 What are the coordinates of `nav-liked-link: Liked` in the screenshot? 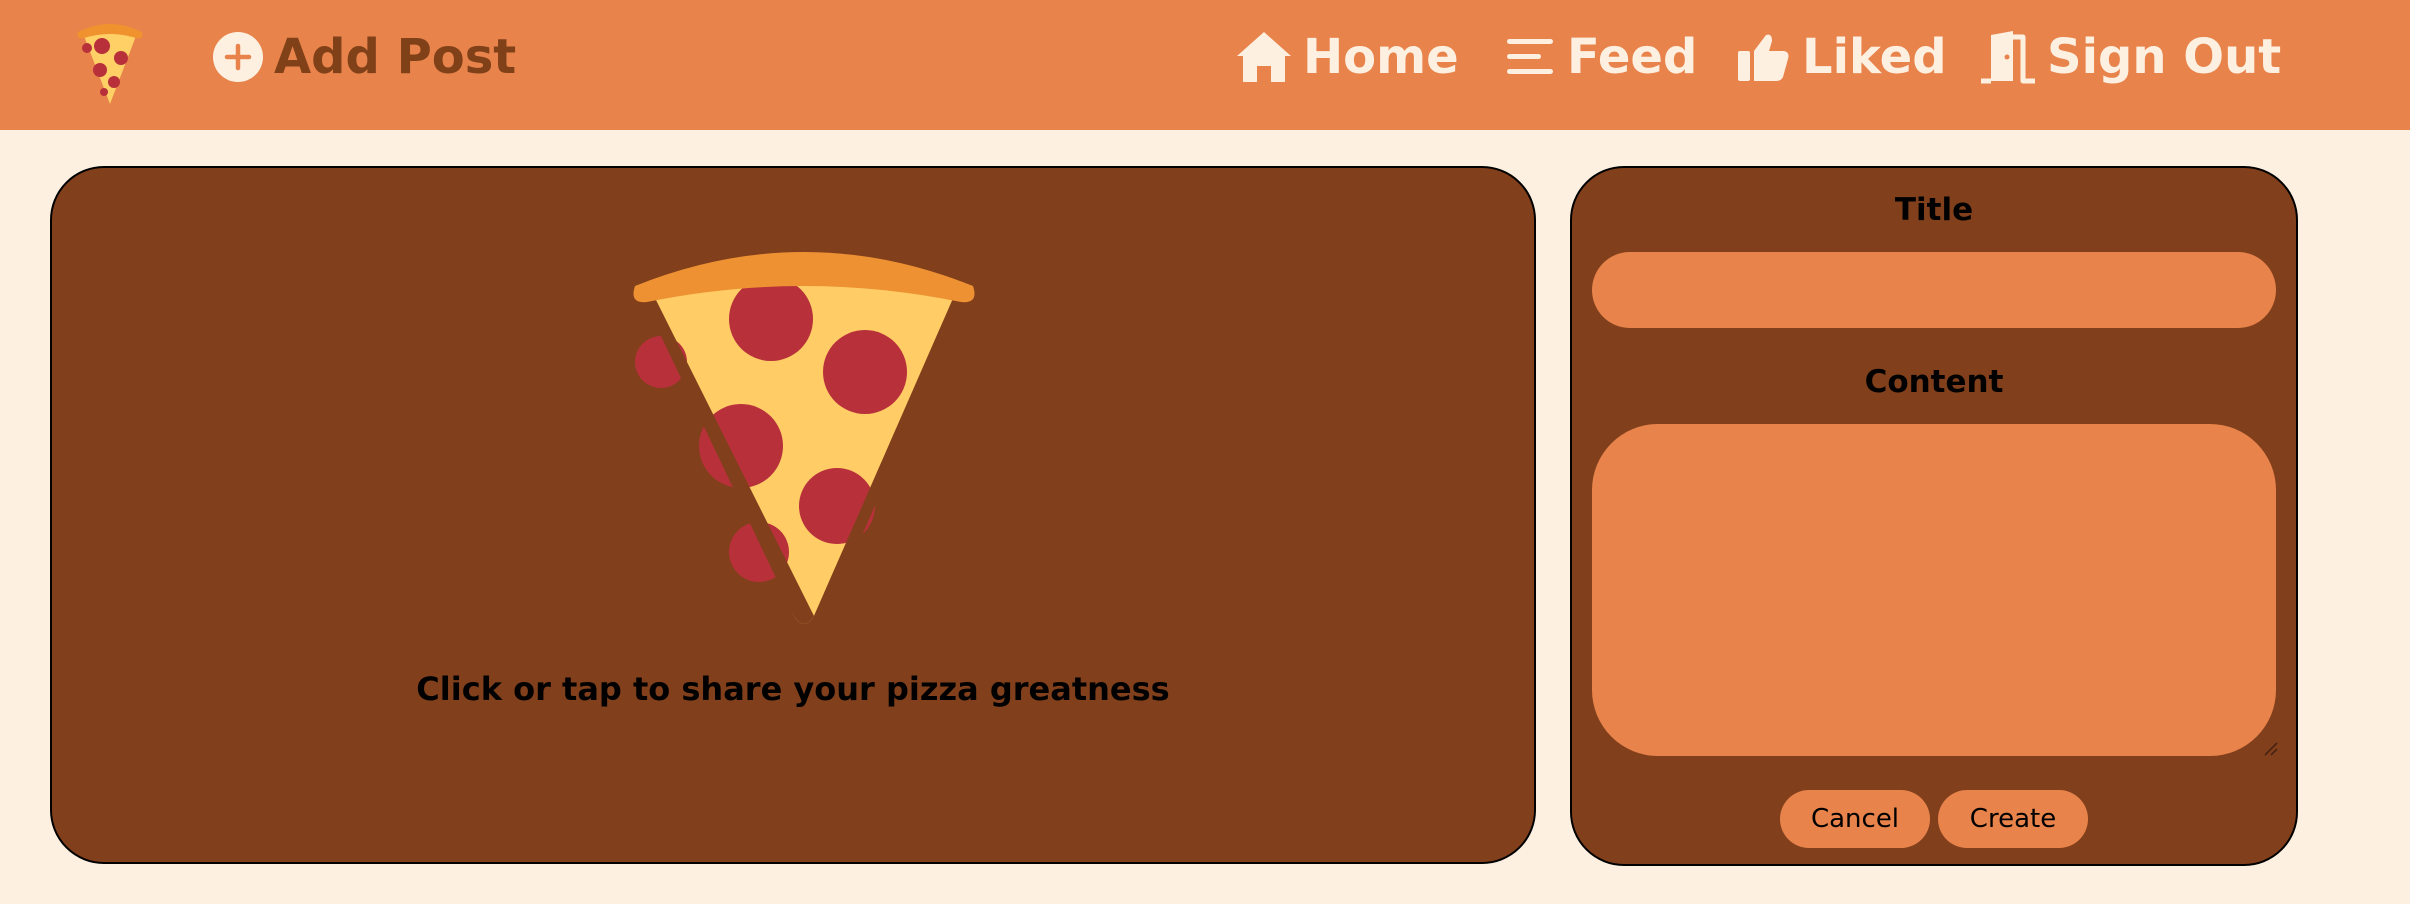 It's located at (1841, 57).